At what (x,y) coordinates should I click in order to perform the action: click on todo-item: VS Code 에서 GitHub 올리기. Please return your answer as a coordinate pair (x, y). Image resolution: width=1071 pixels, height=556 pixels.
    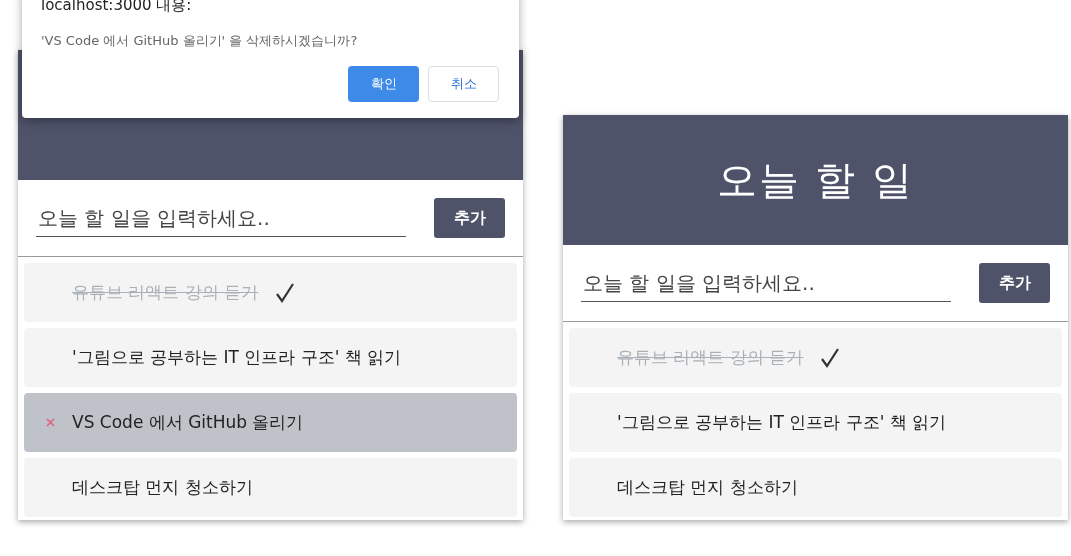
    Looking at the image, I should click on (270, 422).